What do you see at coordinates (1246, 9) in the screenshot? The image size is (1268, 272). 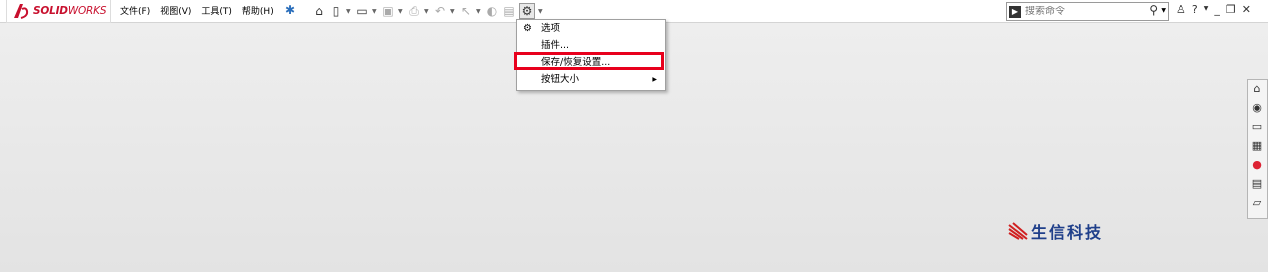 I see `close-icon: ✕` at bounding box center [1246, 9].